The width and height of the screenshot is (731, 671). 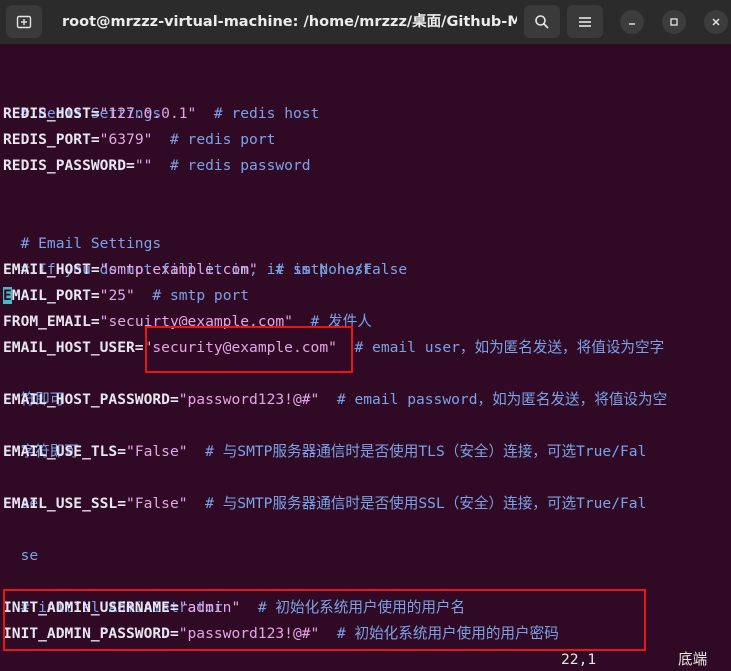 What do you see at coordinates (178, 269) in the screenshot?
I see `config-value: "smtp.example.com"` at bounding box center [178, 269].